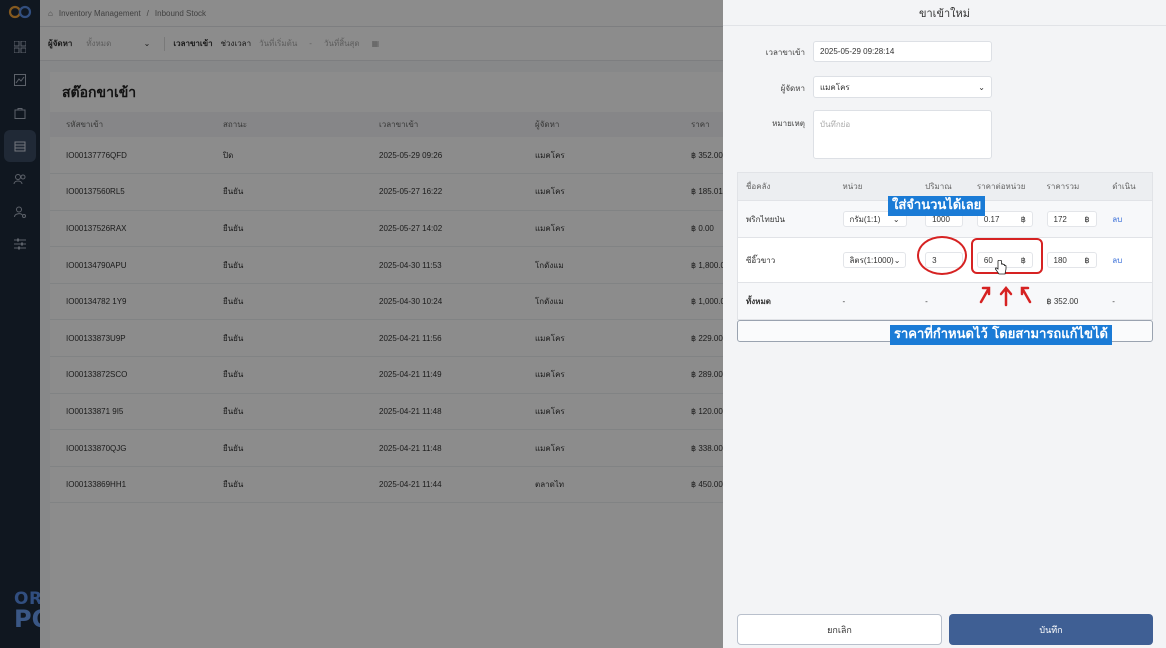 This screenshot has width=1166, height=648. I want to click on hand-cursor-icon, so click(1001, 267).